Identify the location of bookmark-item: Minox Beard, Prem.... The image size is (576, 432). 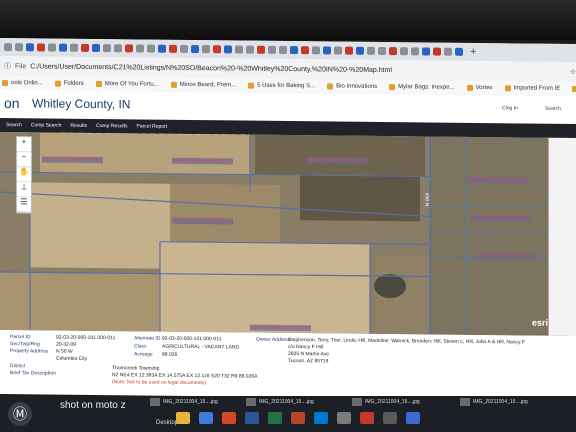
(203, 84).